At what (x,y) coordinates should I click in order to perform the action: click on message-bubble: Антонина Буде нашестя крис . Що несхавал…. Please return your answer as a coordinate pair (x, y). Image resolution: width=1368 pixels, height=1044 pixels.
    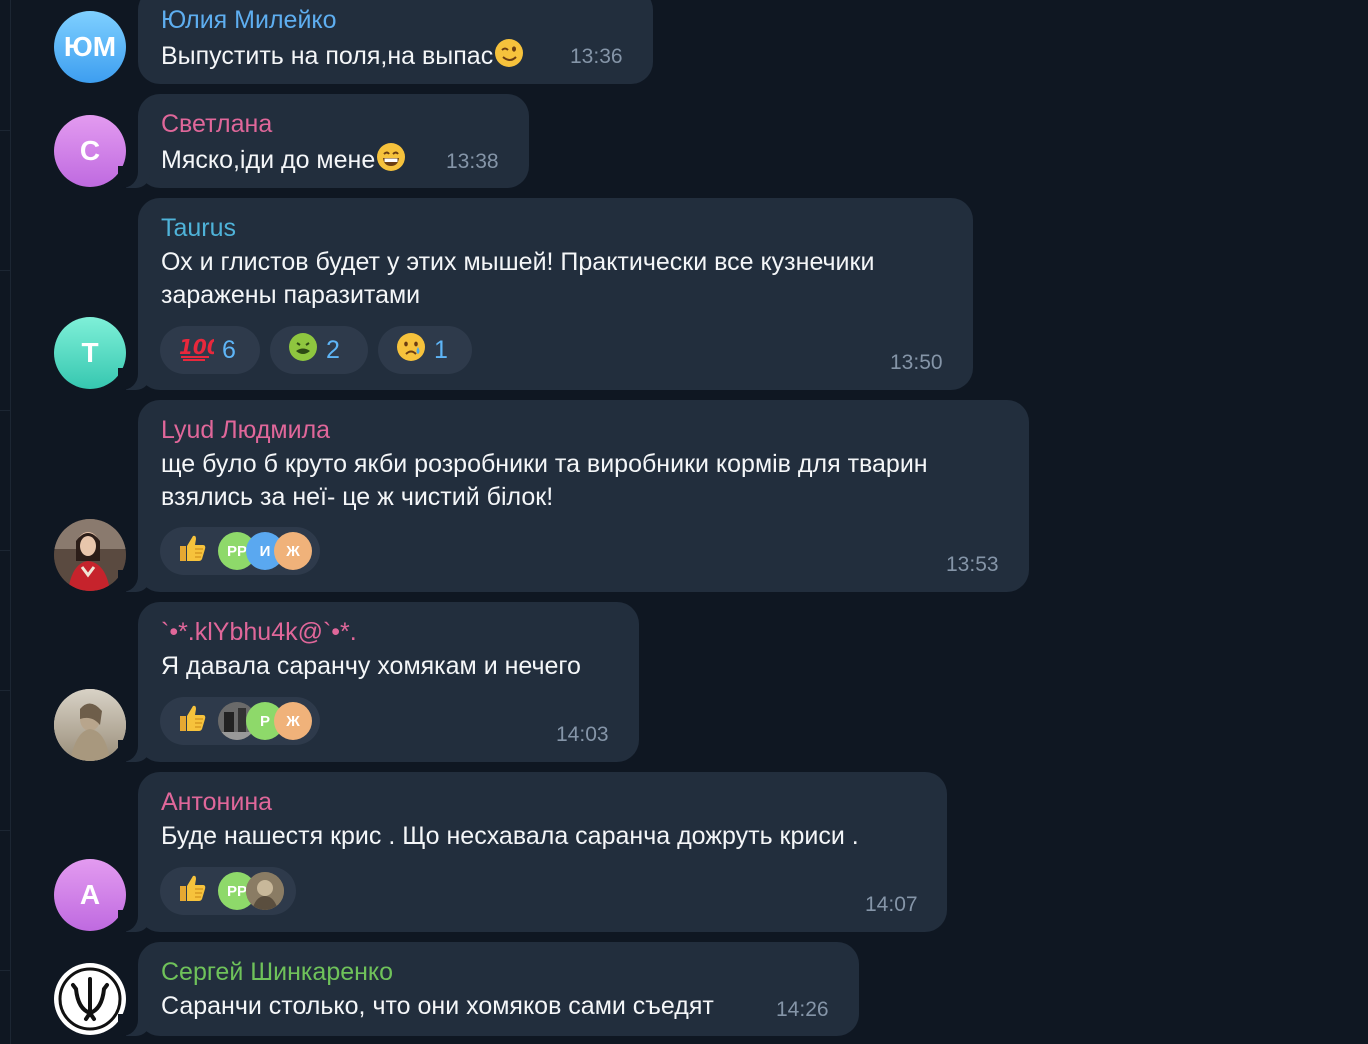
    Looking at the image, I should click on (532, 852).